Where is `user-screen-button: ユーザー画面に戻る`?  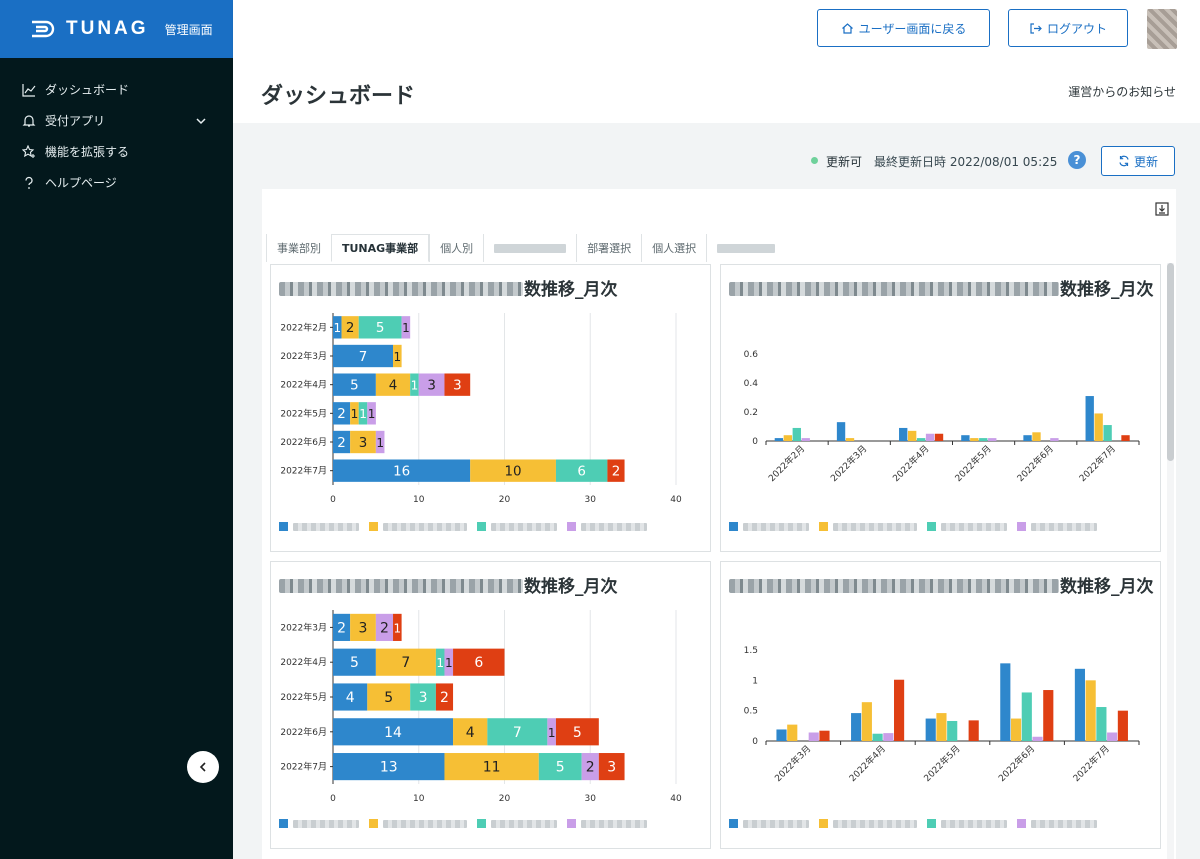 user-screen-button: ユーザー画面に戻る is located at coordinates (903, 28).